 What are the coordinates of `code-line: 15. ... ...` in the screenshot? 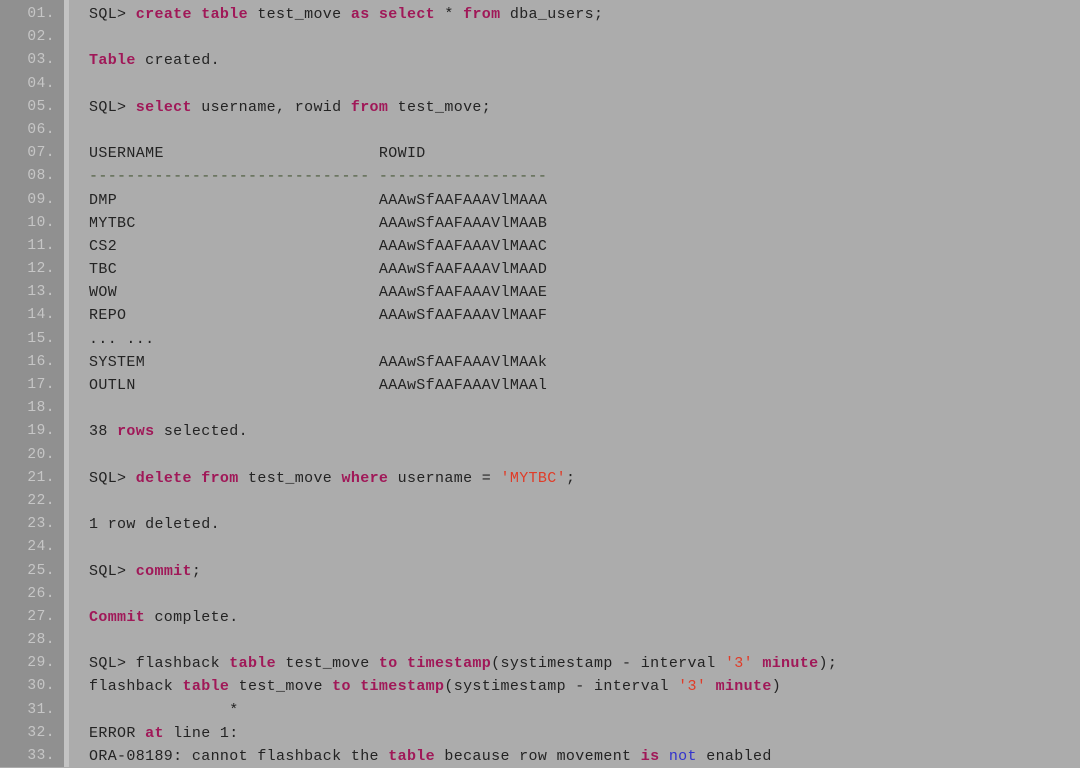 It's located at (540, 339).